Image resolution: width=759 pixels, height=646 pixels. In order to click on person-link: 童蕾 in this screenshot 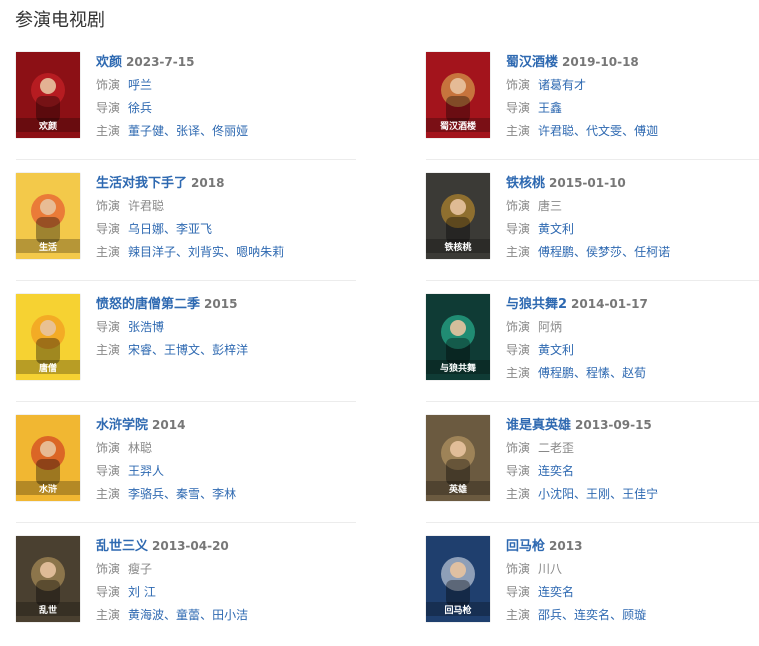, I will do `click(188, 615)`.